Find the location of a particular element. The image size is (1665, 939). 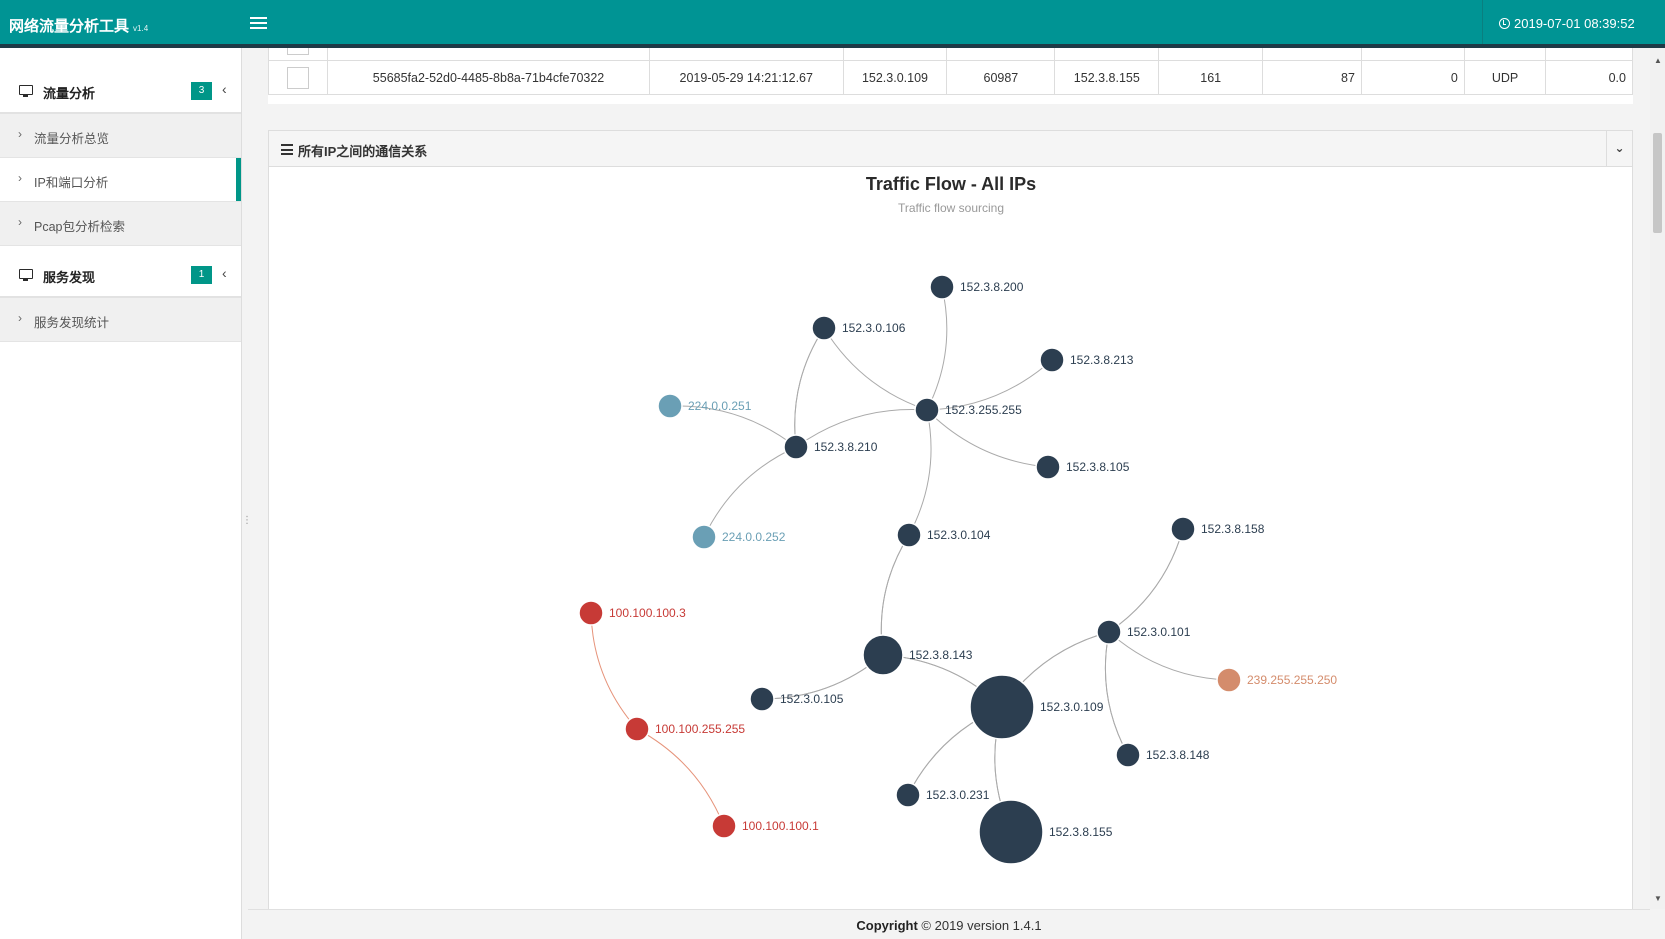

graph-node: 224.0.0.251 is located at coordinates (704, 406).